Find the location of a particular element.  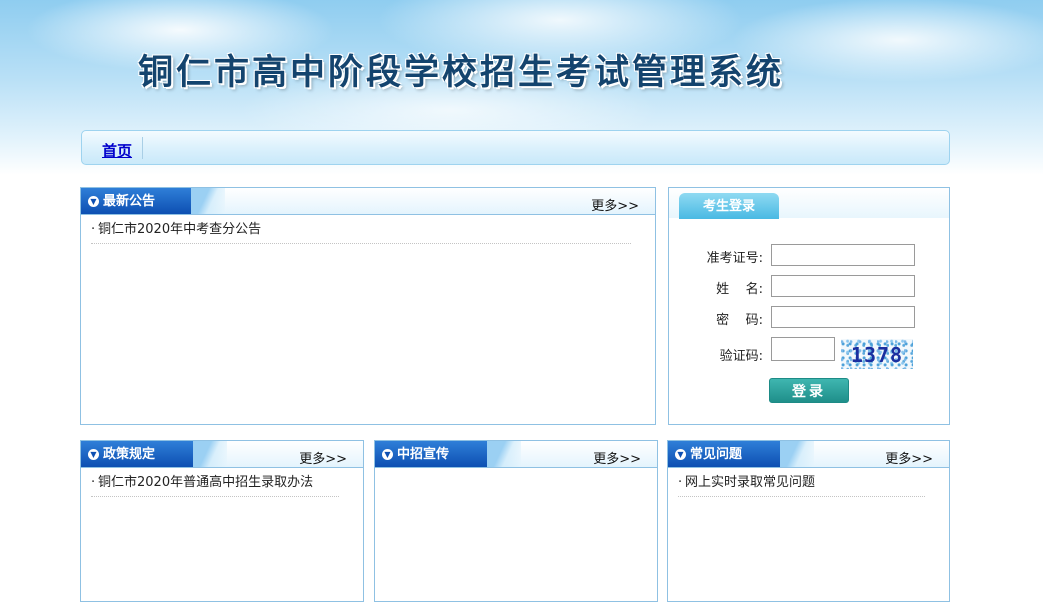

announcements-title: 最新公告 is located at coordinates (129, 201).